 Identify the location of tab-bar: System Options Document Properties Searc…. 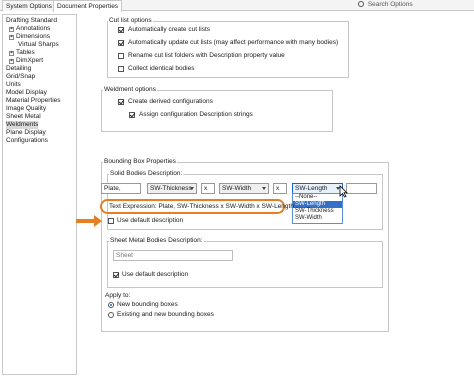
(237, 6).